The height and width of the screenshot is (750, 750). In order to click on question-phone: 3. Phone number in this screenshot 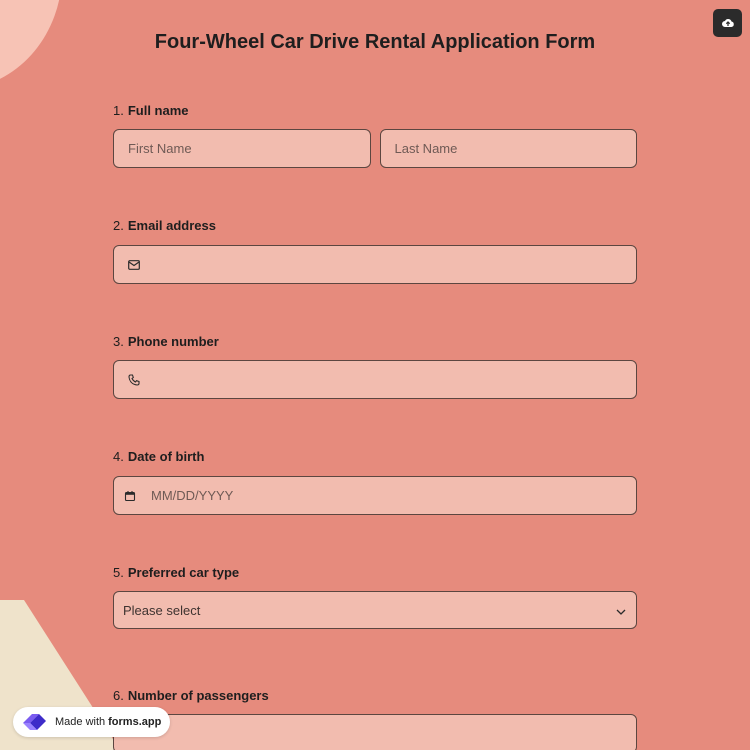, I will do `click(375, 366)`.